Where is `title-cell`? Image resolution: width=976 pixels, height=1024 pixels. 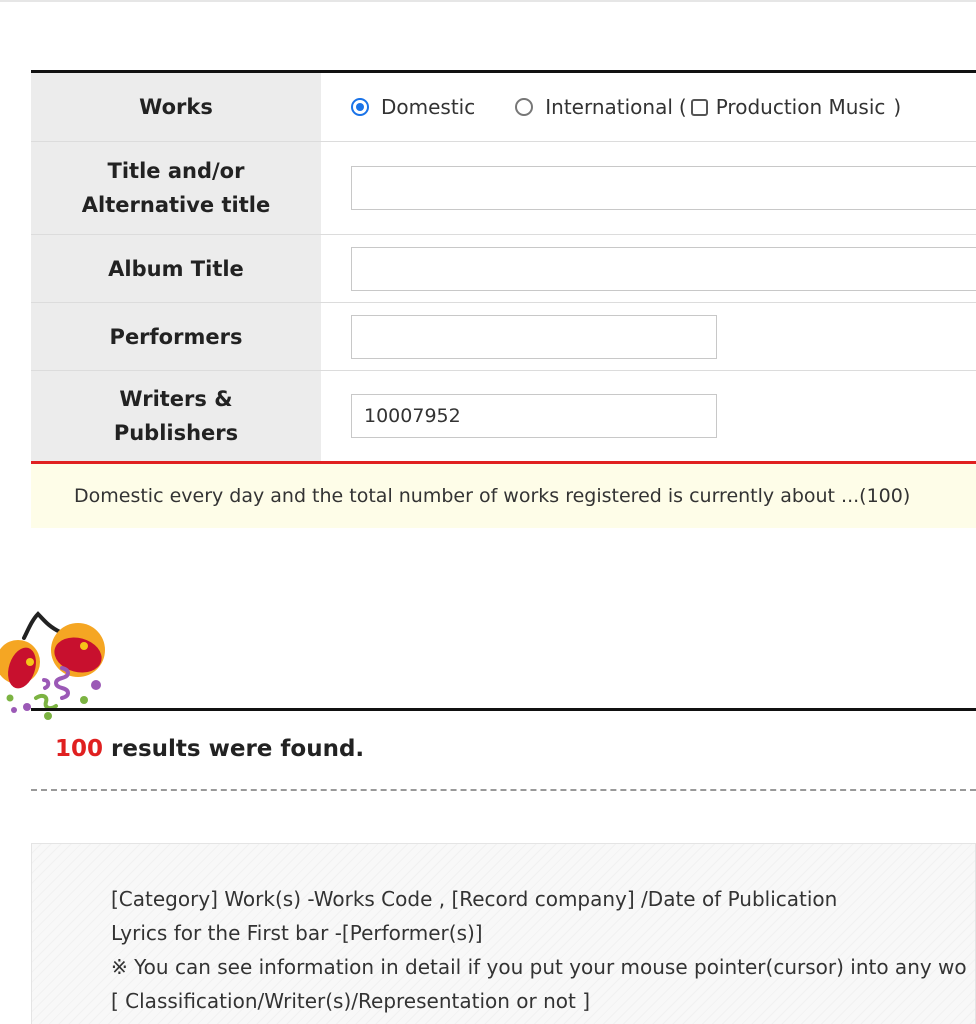
title-cell is located at coordinates (648, 188).